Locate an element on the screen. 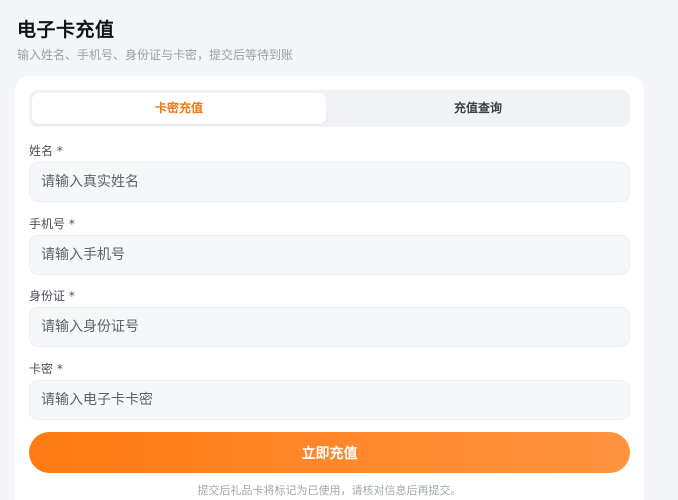  phone-label: 手机号 * is located at coordinates (52, 224).